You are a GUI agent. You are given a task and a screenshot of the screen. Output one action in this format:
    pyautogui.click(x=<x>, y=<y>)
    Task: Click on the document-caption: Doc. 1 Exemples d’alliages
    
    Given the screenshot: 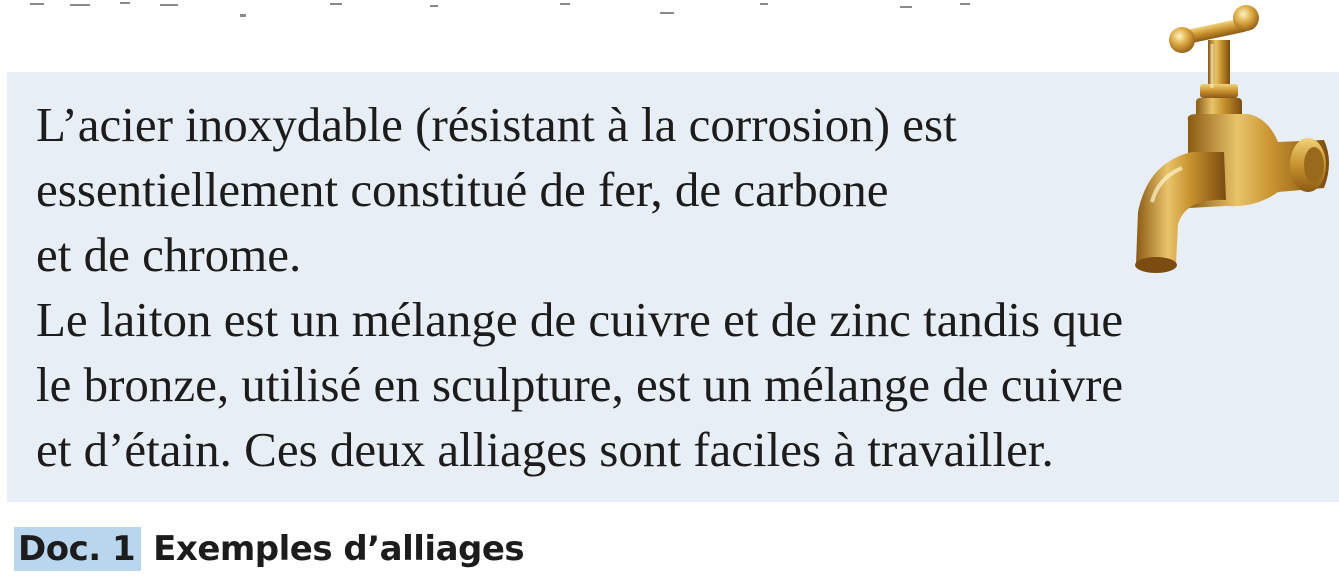 What is the action you would take?
    pyautogui.click(x=269, y=549)
    